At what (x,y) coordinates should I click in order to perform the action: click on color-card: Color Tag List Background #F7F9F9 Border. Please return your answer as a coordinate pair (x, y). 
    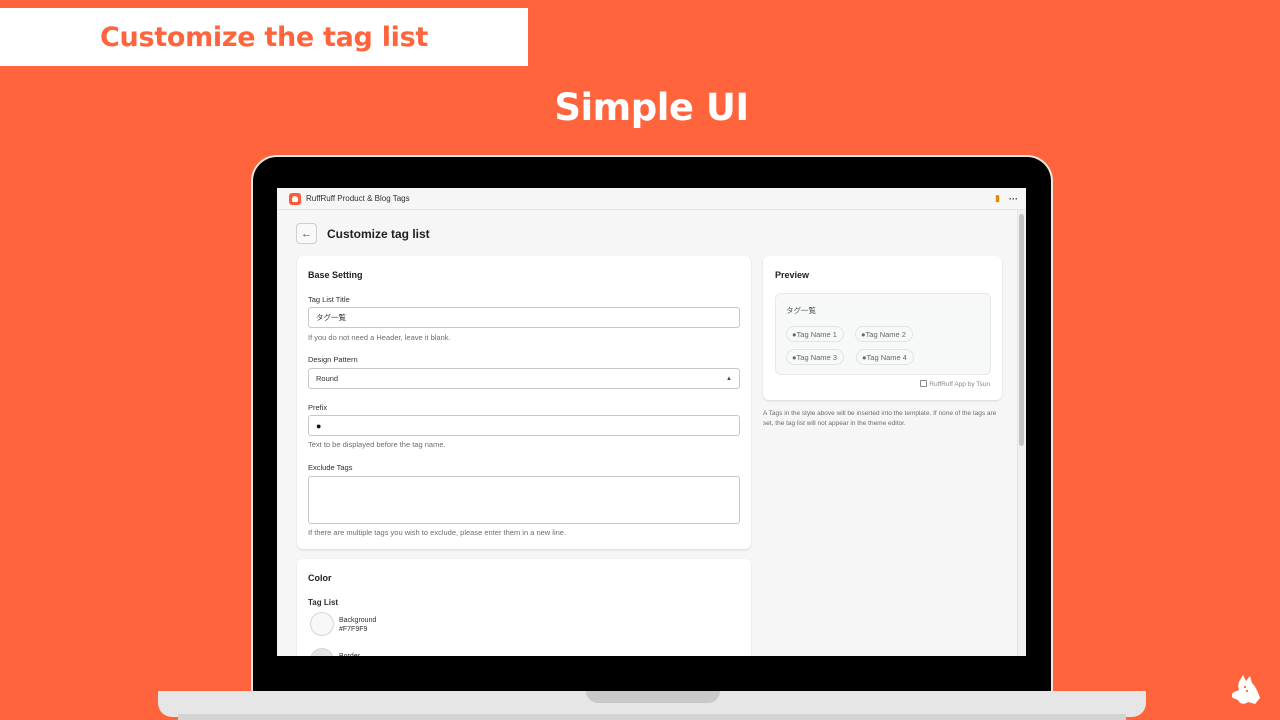
    Looking at the image, I should click on (524, 607).